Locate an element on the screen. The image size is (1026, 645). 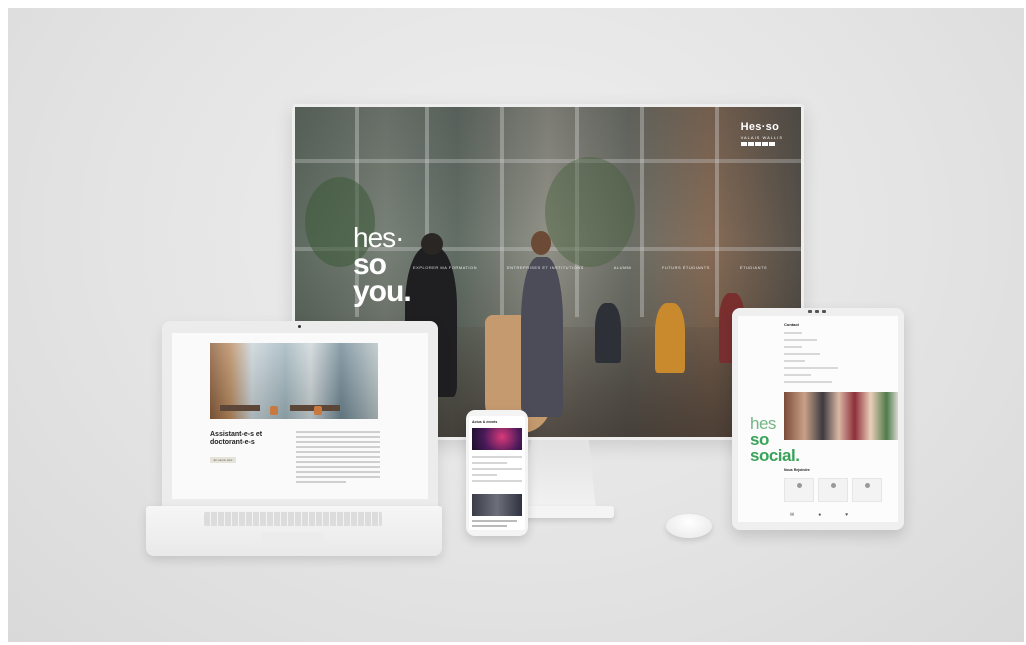
tree-center is located at coordinates (590, 212).